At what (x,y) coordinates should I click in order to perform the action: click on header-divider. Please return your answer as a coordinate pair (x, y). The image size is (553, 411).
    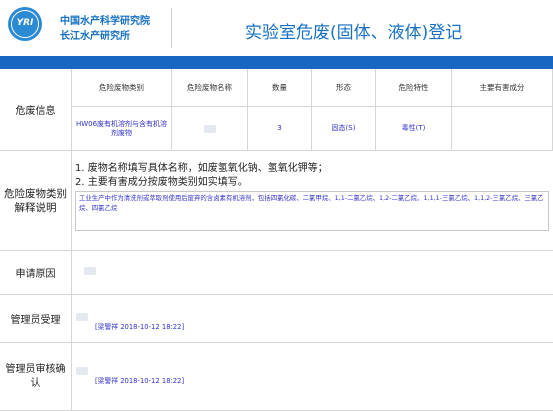
    Looking at the image, I should click on (171, 28).